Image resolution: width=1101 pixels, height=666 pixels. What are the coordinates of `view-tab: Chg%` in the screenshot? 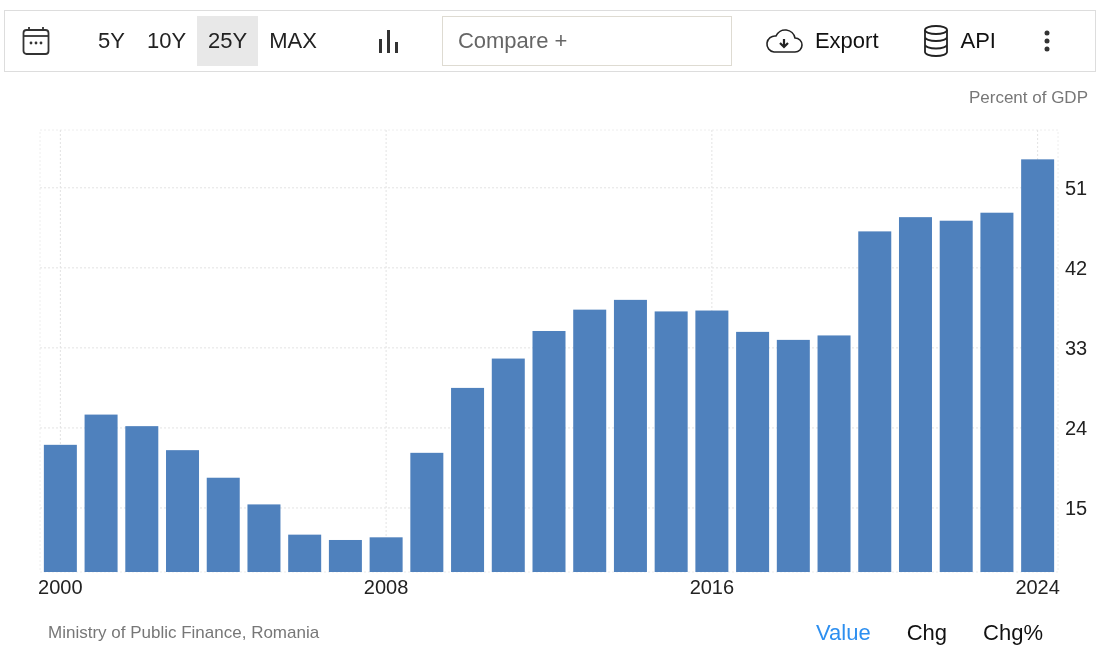 It's located at (1013, 633).